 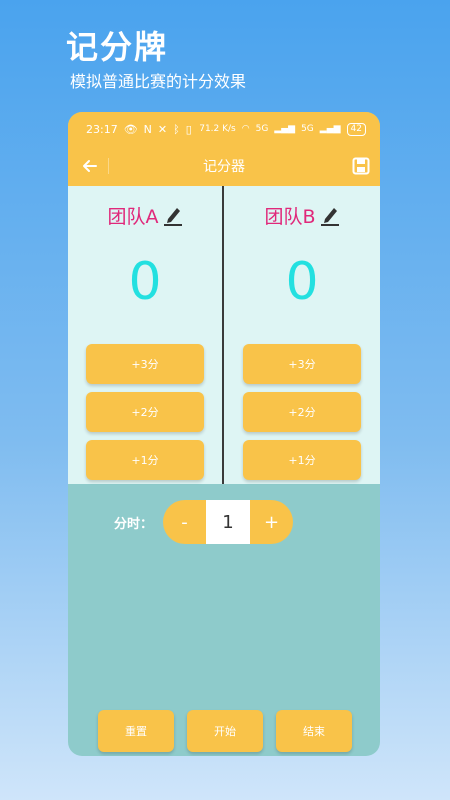 I want to click on promo-title: 记分牌, so click(x=117, y=47).